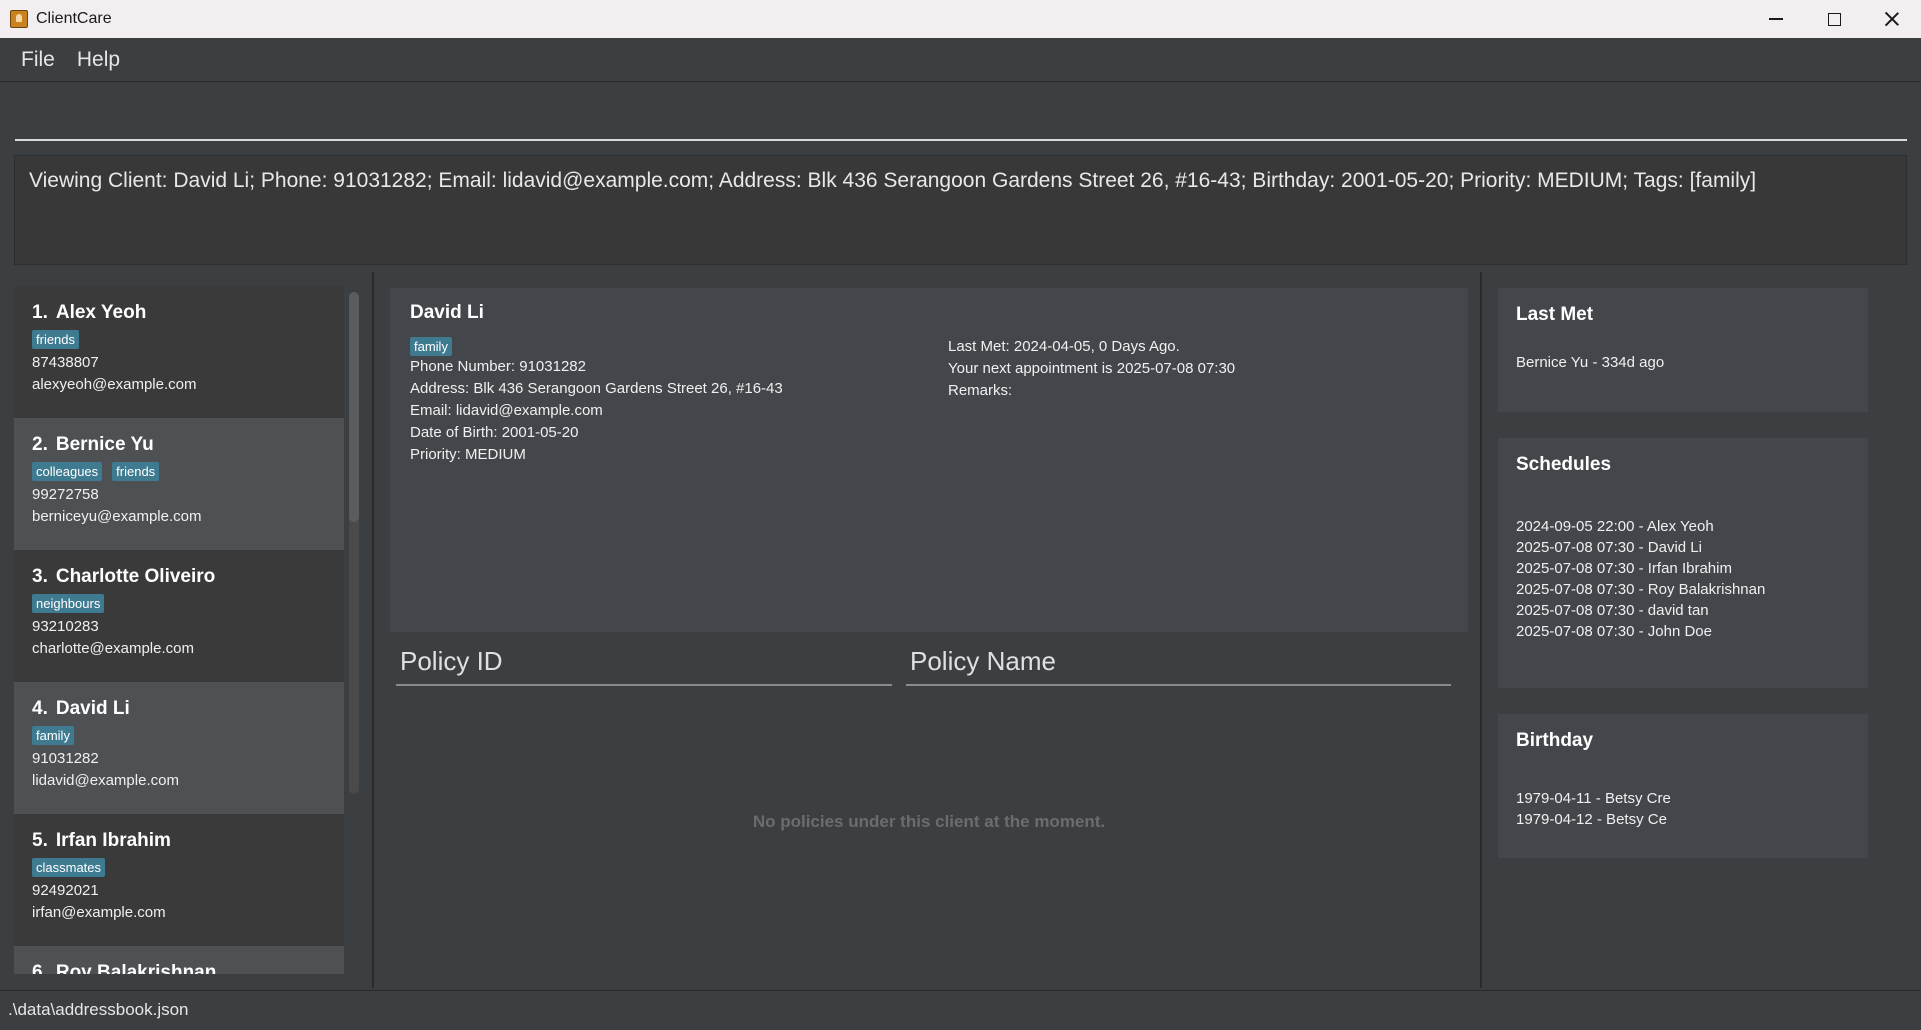 The image size is (1921, 1030). What do you see at coordinates (179, 960) in the screenshot?
I see `client-card: 6. Roy Balakrishnan` at bounding box center [179, 960].